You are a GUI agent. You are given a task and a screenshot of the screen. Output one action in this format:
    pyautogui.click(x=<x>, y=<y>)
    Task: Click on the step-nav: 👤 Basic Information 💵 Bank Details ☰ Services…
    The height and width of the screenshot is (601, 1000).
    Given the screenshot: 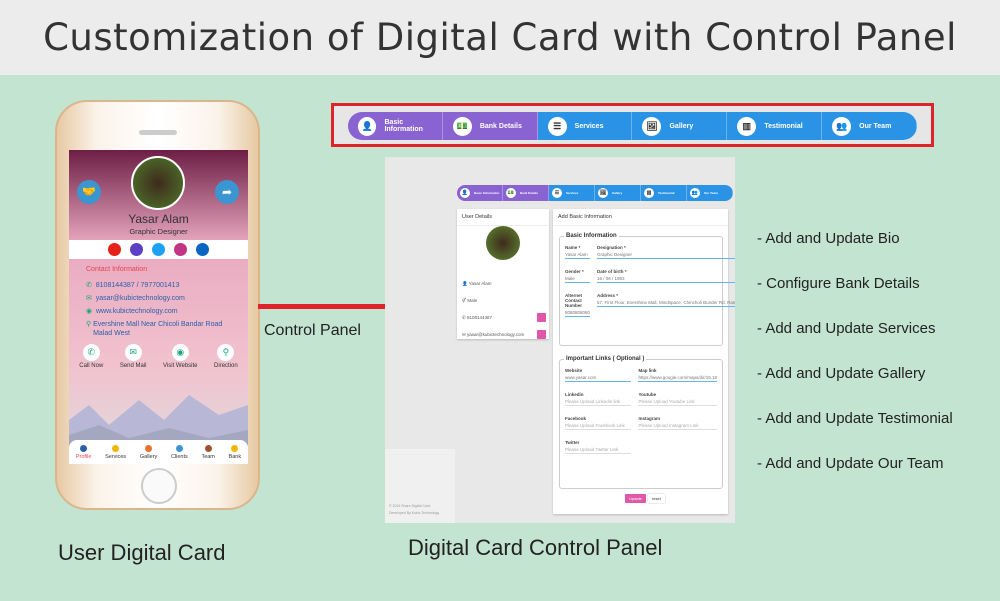 What is the action you would take?
    pyautogui.click(x=632, y=126)
    